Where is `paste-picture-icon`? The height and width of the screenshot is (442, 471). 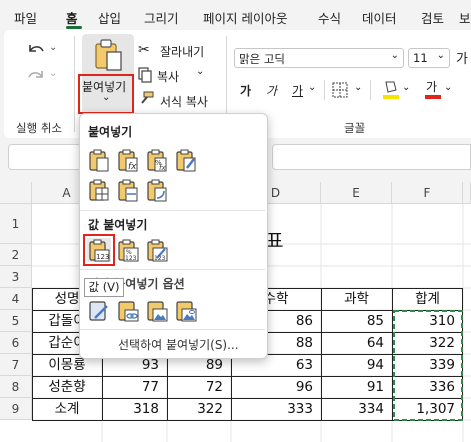 paste-picture-icon is located at coordinates (157, 310).